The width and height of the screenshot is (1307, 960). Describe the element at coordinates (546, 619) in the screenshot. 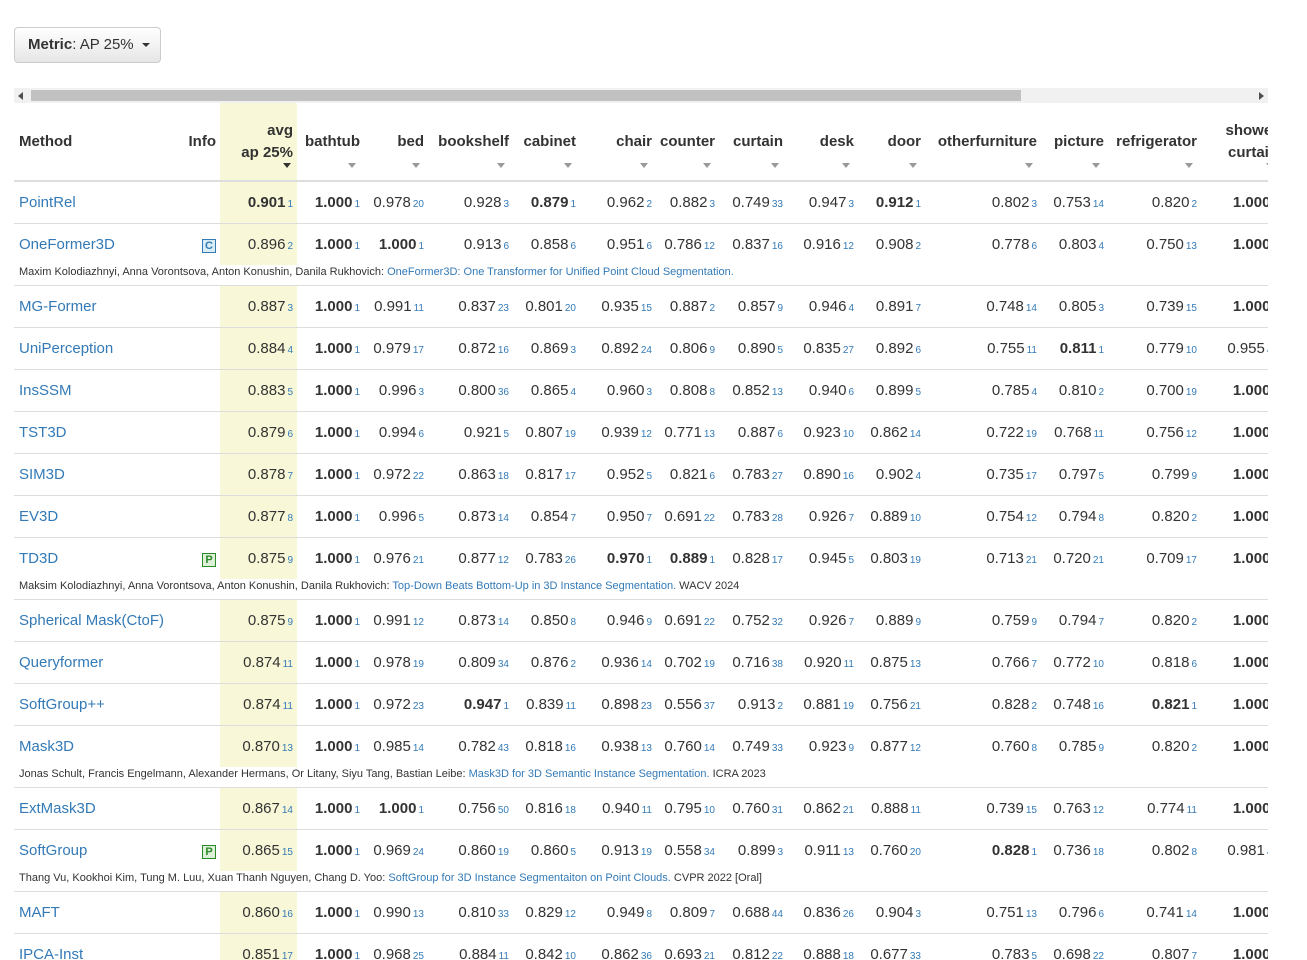

I see `score-cell: 0.850 8` at that location.